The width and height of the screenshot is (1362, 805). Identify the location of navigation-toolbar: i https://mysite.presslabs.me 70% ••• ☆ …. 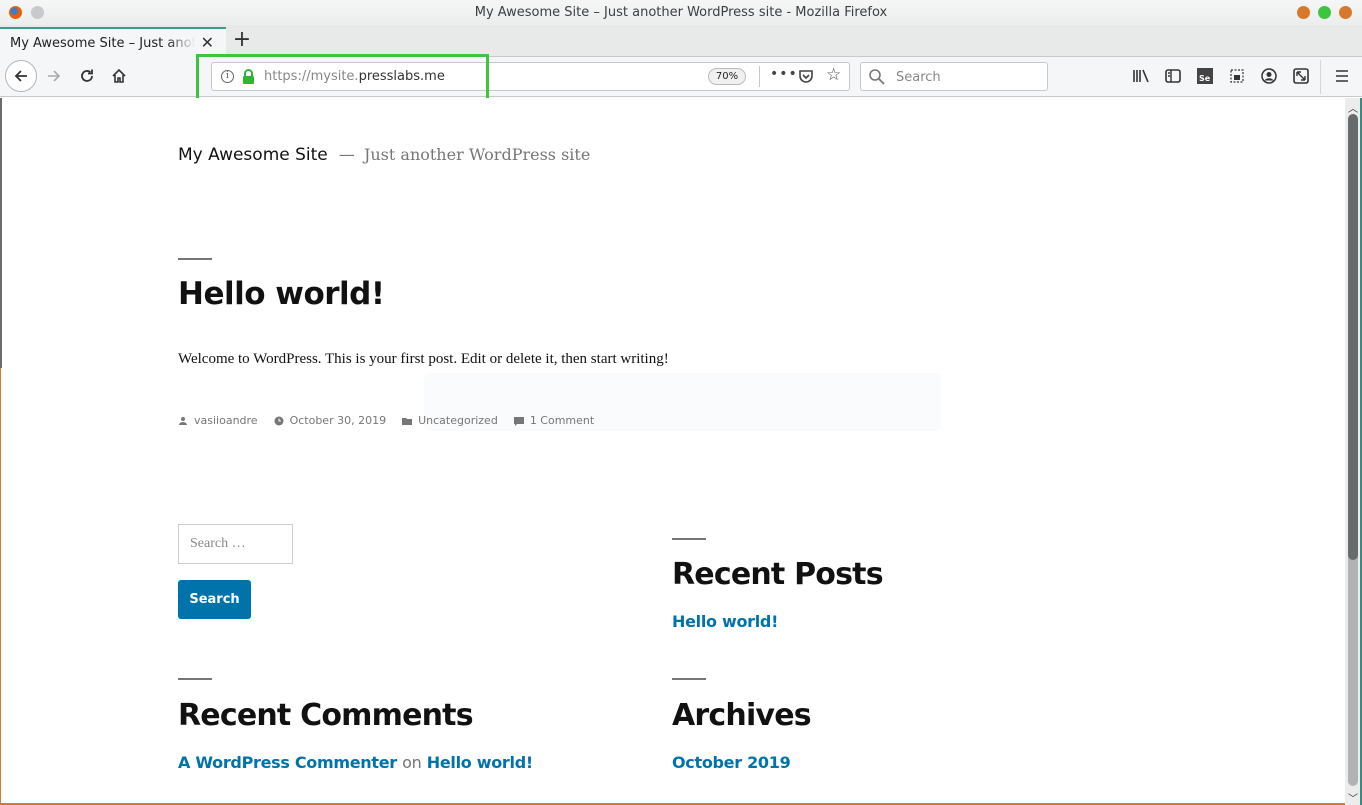
(681, 77).